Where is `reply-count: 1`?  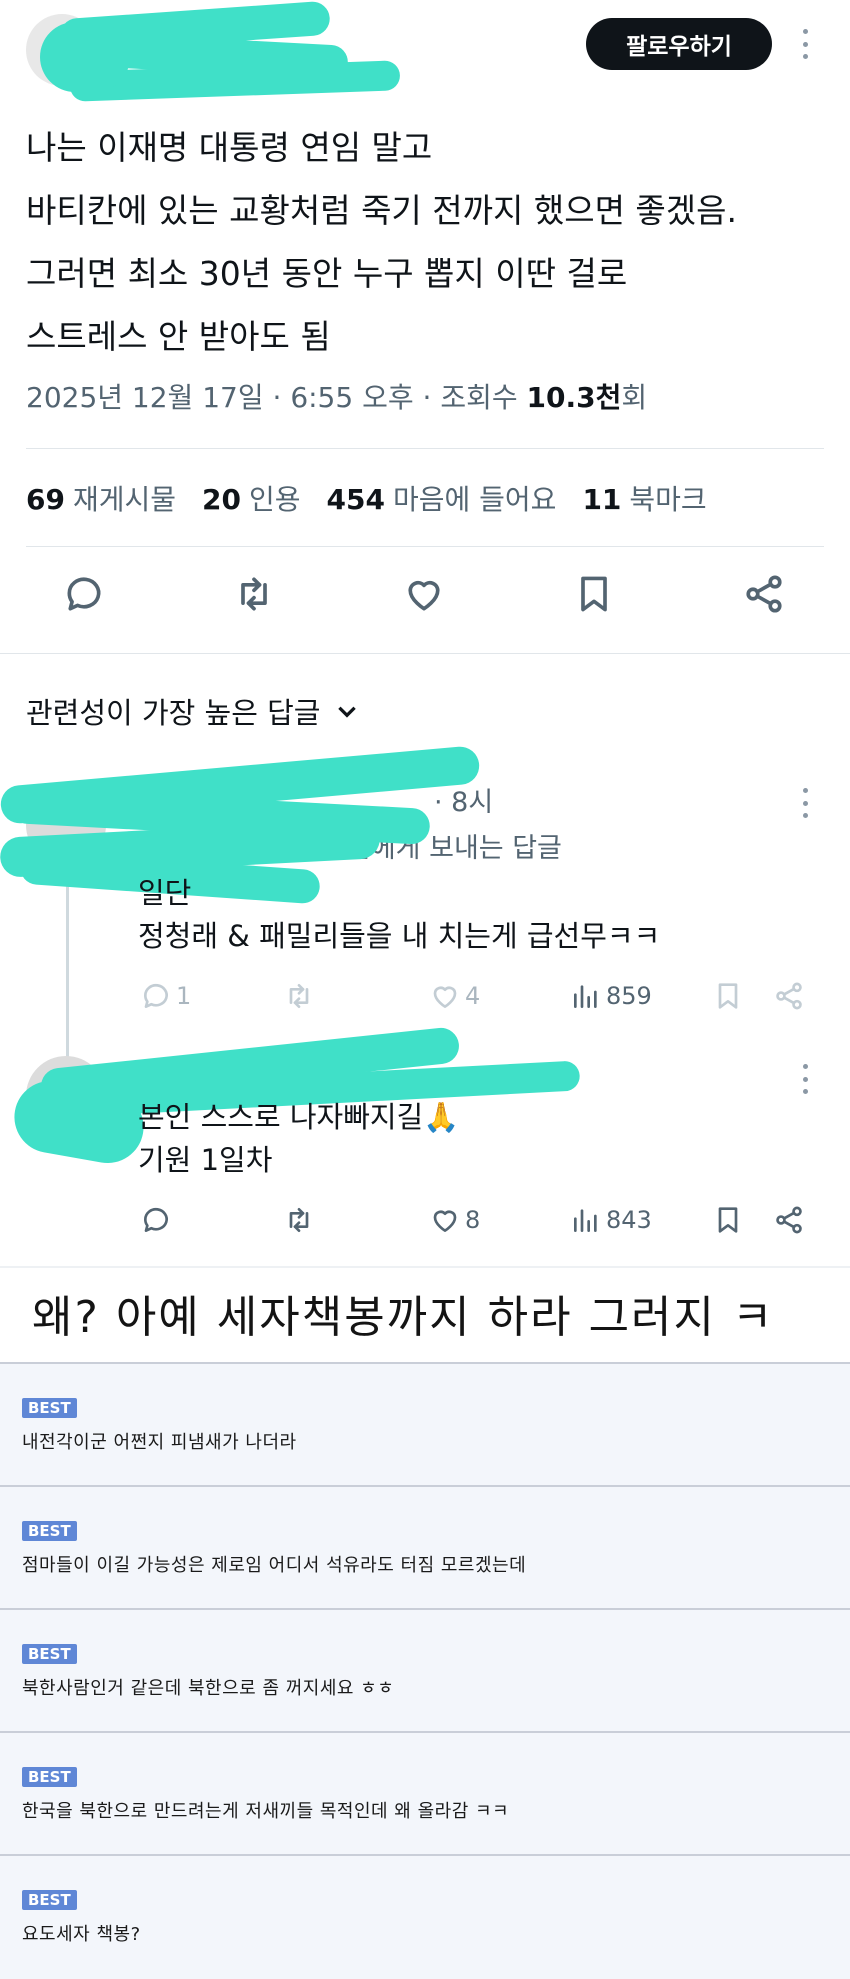
reply-count: 1 is located at coordinates (184, 996).